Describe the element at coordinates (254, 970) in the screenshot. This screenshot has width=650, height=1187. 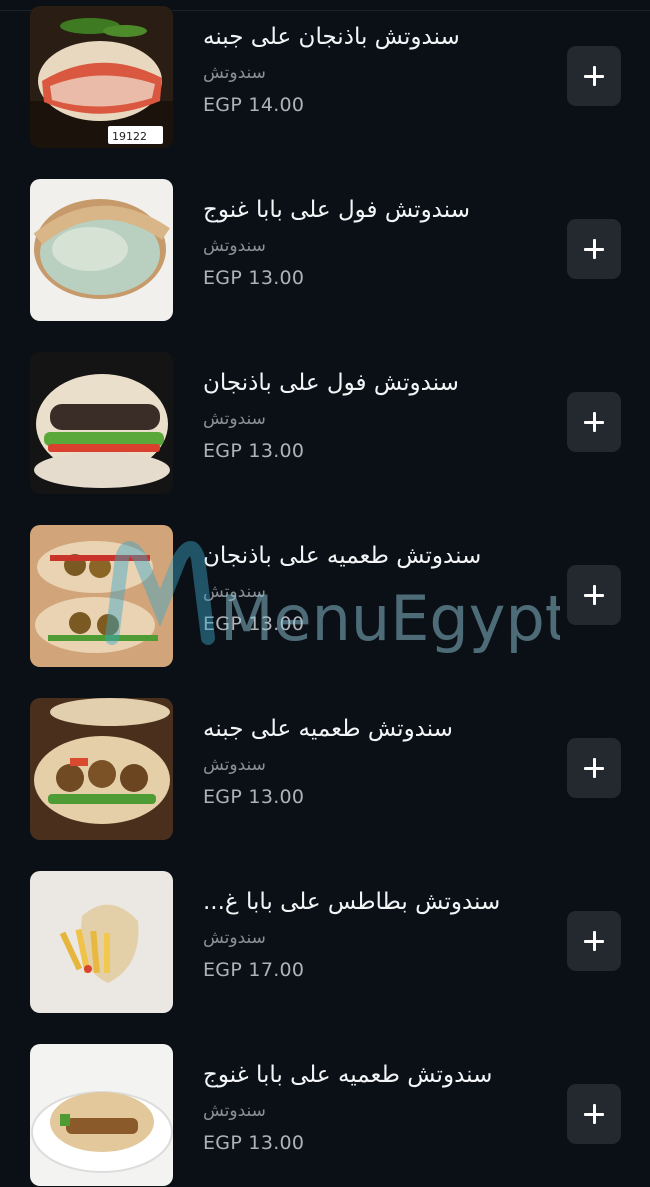
I see `item-price: EGP 17.00` at that location.